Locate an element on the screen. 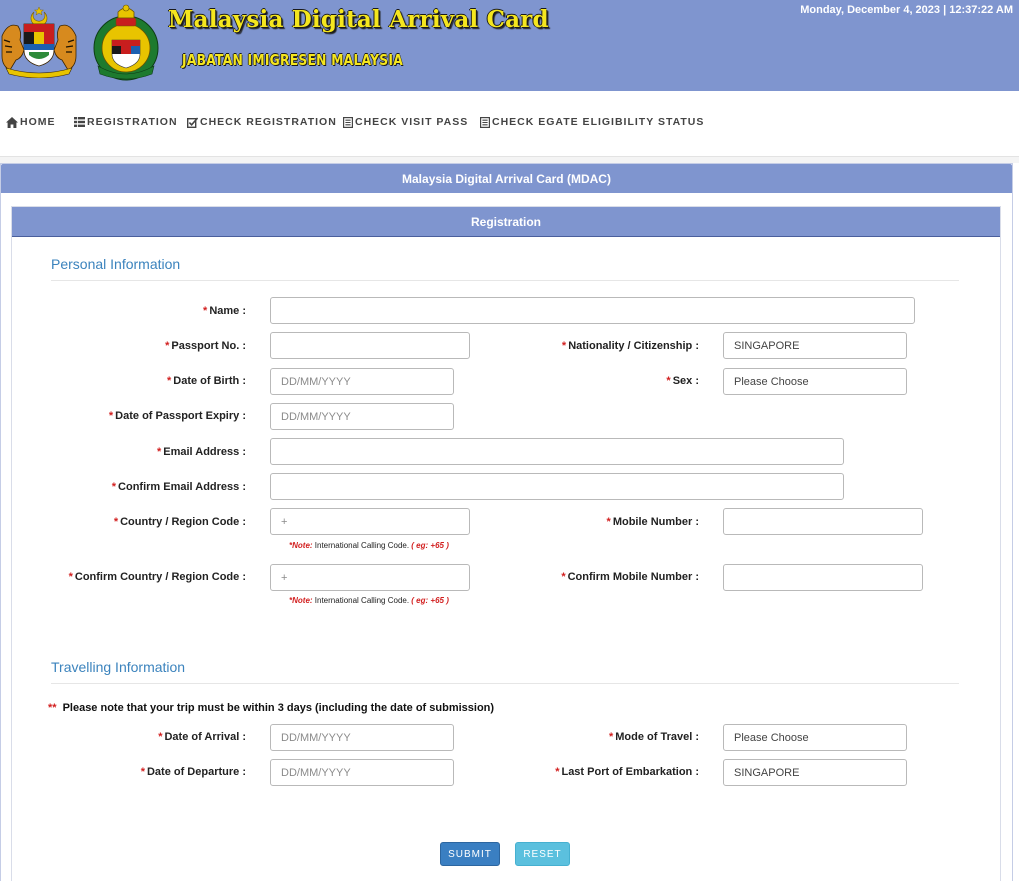  current-datetime: Monday, December 4, 2023 | 12:37:22 AM is located at coordinates (906, 10).